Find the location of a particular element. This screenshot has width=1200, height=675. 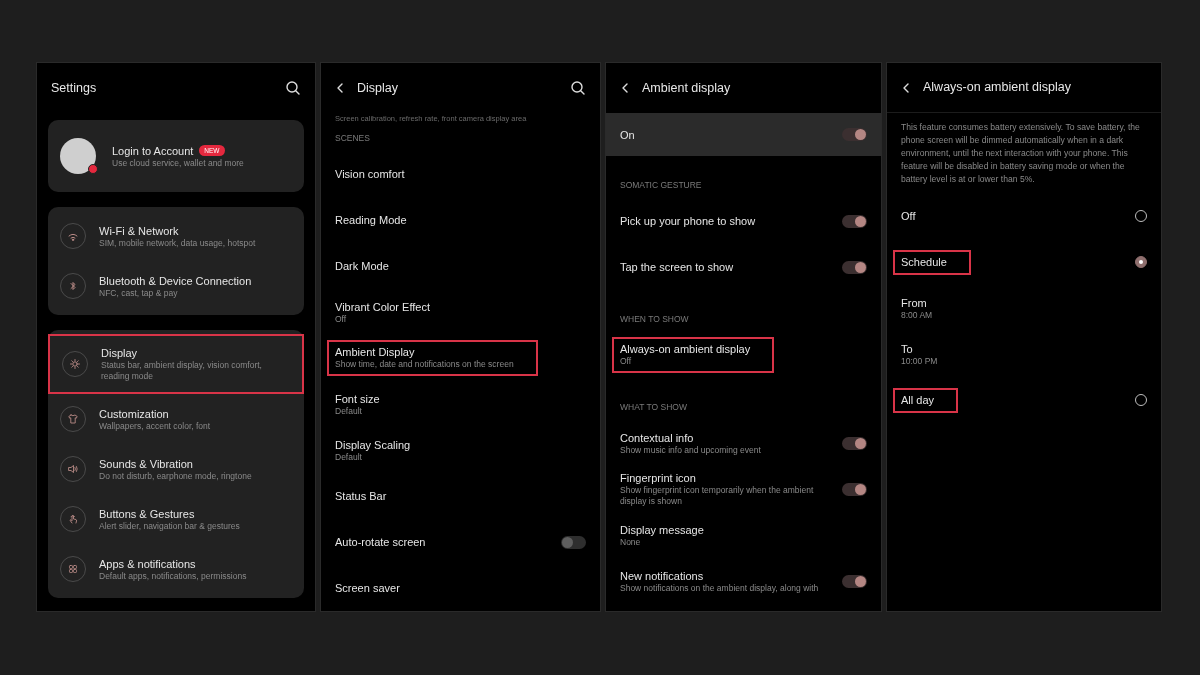

item-title: Screen saver is located at coordinates (367, 588).